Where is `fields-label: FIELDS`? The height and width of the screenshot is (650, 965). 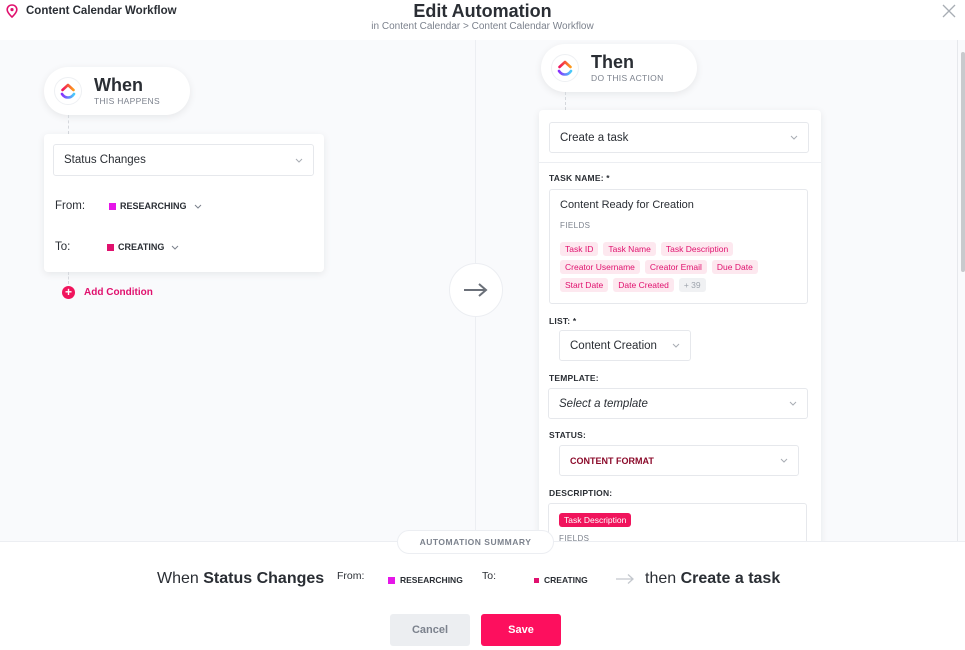
fields-label: FIELDS is located at coordinates (575, 225).